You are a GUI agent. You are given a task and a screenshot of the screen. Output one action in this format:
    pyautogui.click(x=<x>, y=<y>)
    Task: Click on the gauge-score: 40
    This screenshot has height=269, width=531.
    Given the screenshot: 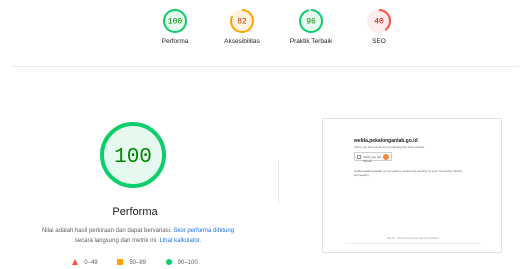 What is the action you would take?
    pyautogui.click(x=379, y=22)
    